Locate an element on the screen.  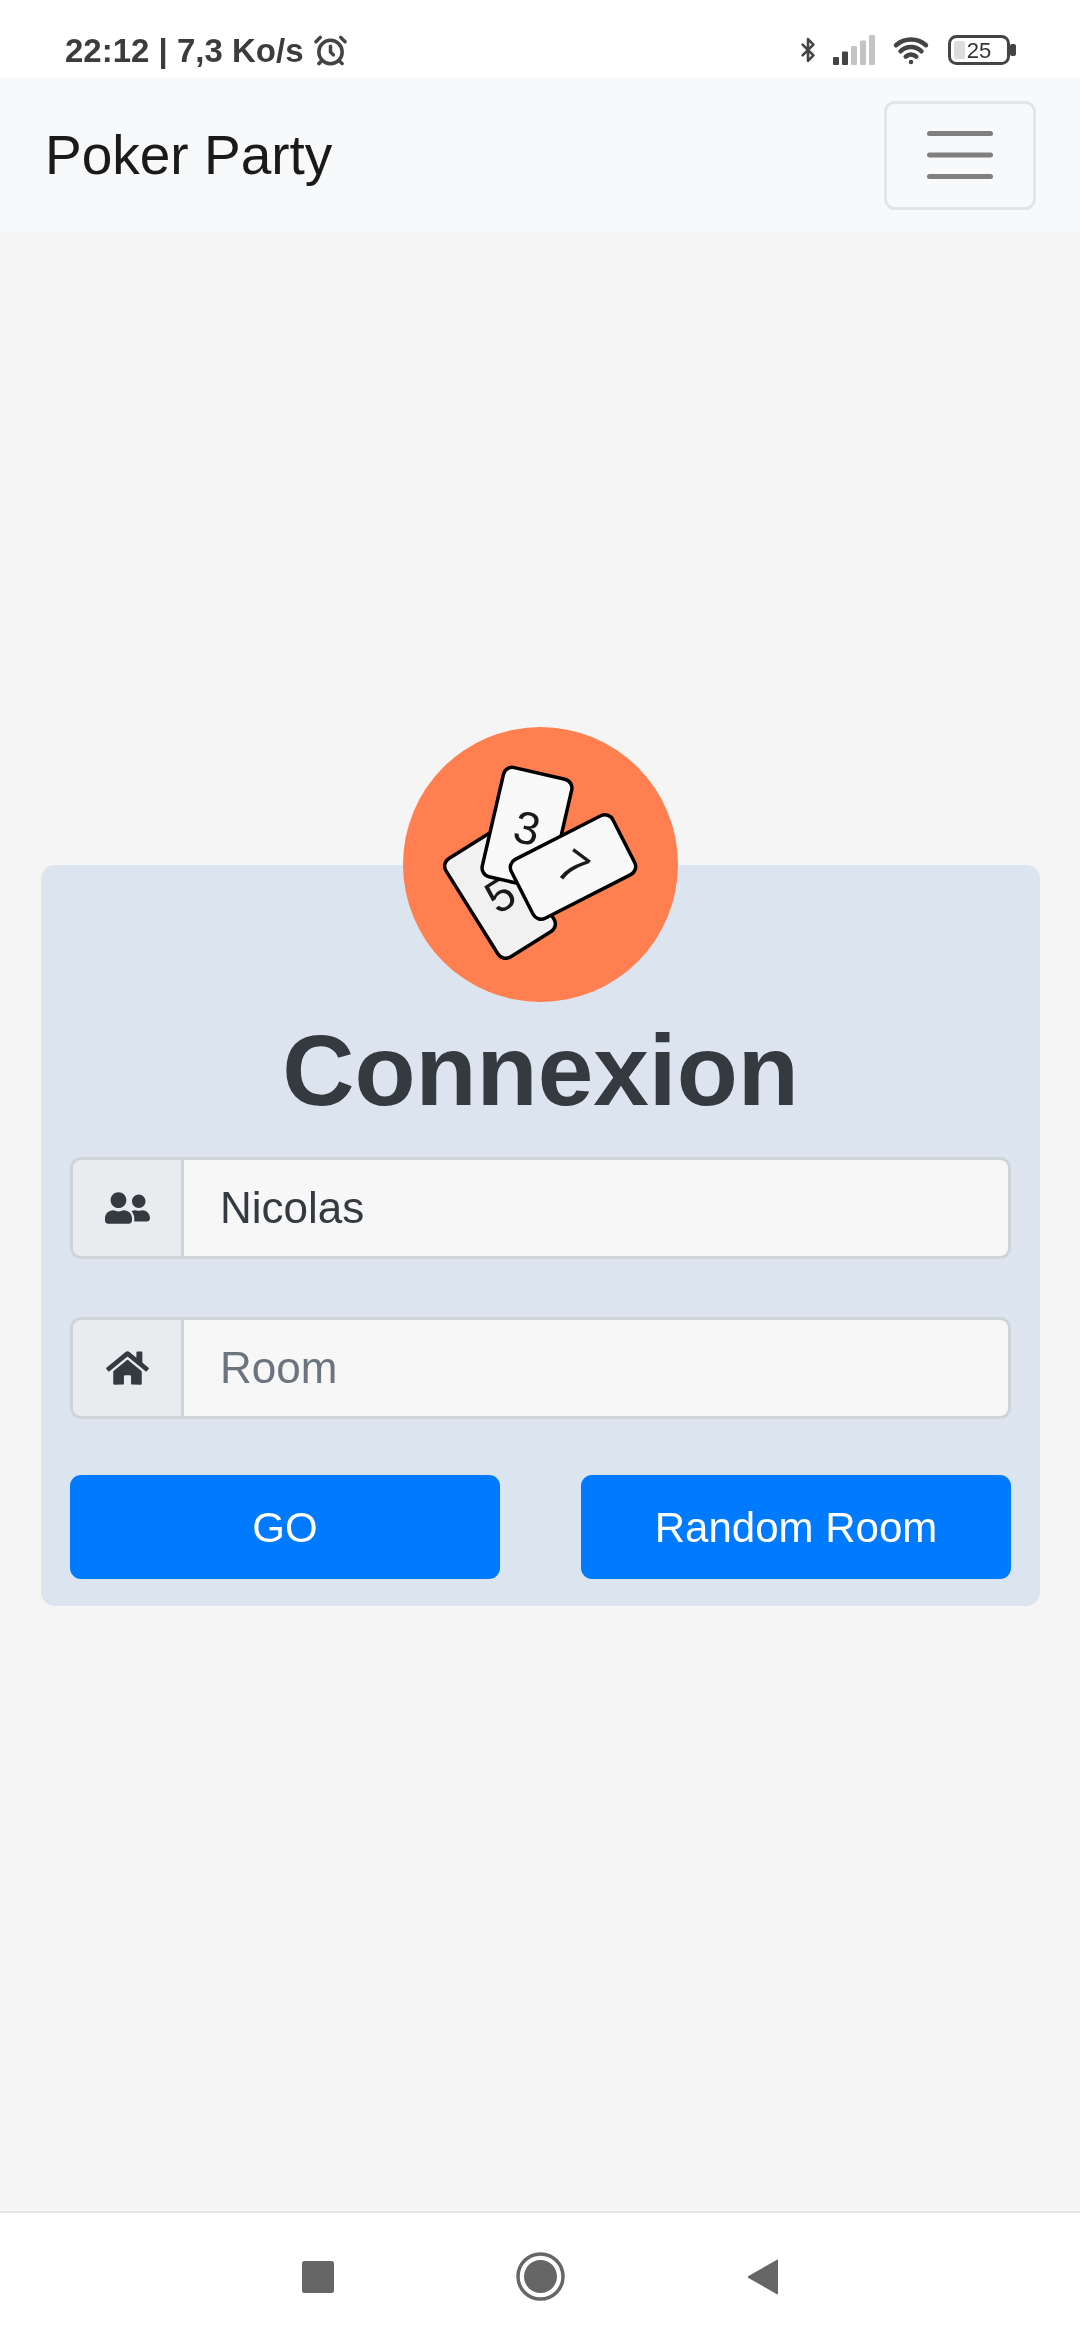
signal-icon is located at coordinates (854, 50).